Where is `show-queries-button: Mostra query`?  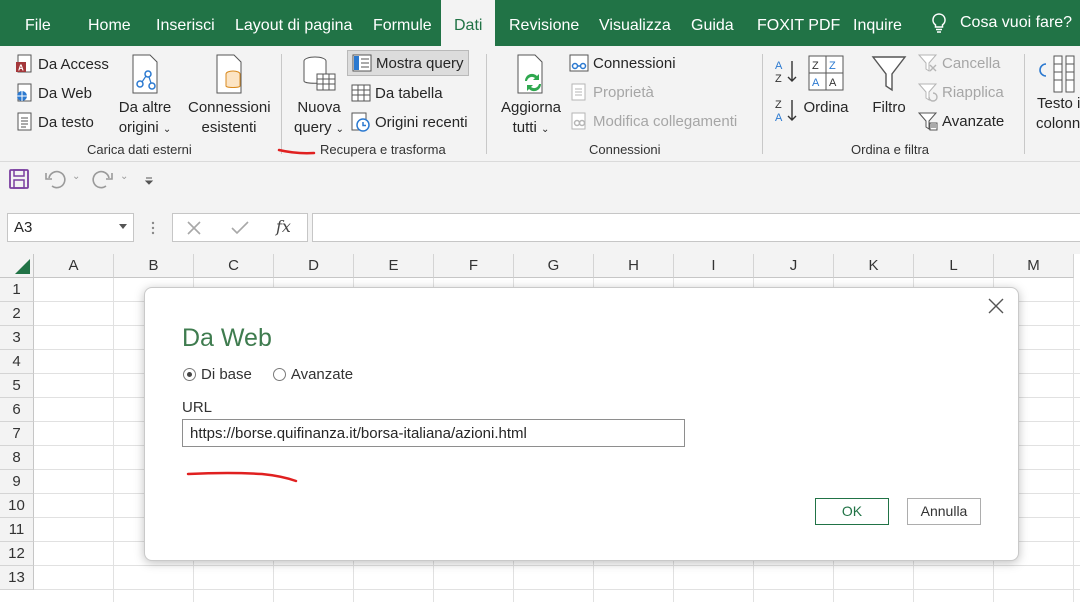 show-queries-button: Mostra query is located at coordinates (408, 63).